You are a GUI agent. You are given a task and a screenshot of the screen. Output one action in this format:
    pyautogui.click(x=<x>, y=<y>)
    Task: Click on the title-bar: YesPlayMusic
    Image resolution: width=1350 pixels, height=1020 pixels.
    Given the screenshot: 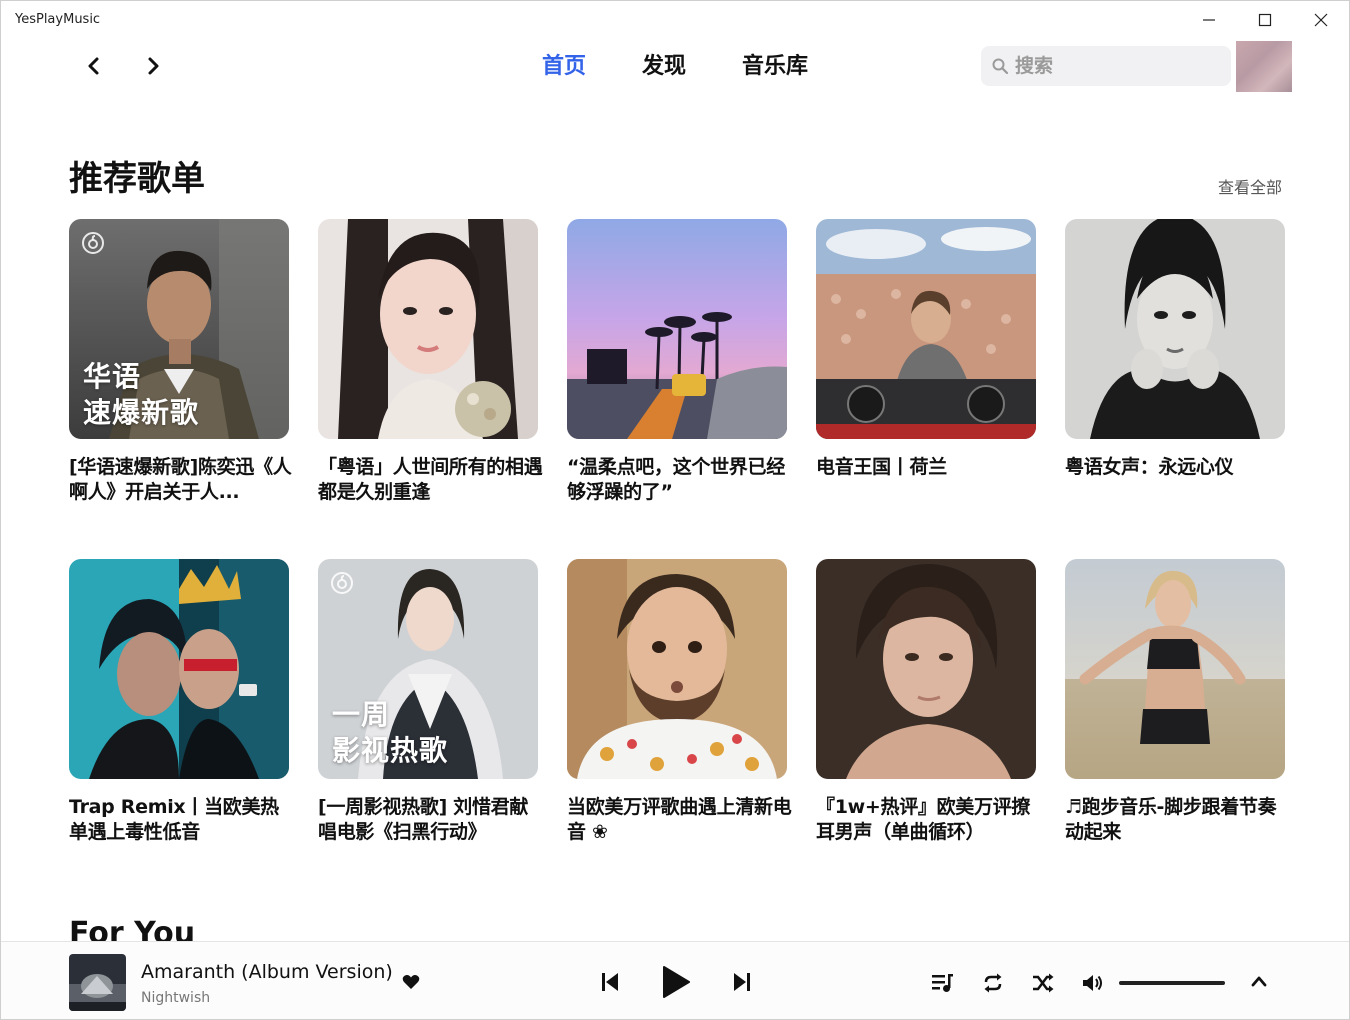 What is the action you would take?
    pyautogui.click(x=675, y=20)
    